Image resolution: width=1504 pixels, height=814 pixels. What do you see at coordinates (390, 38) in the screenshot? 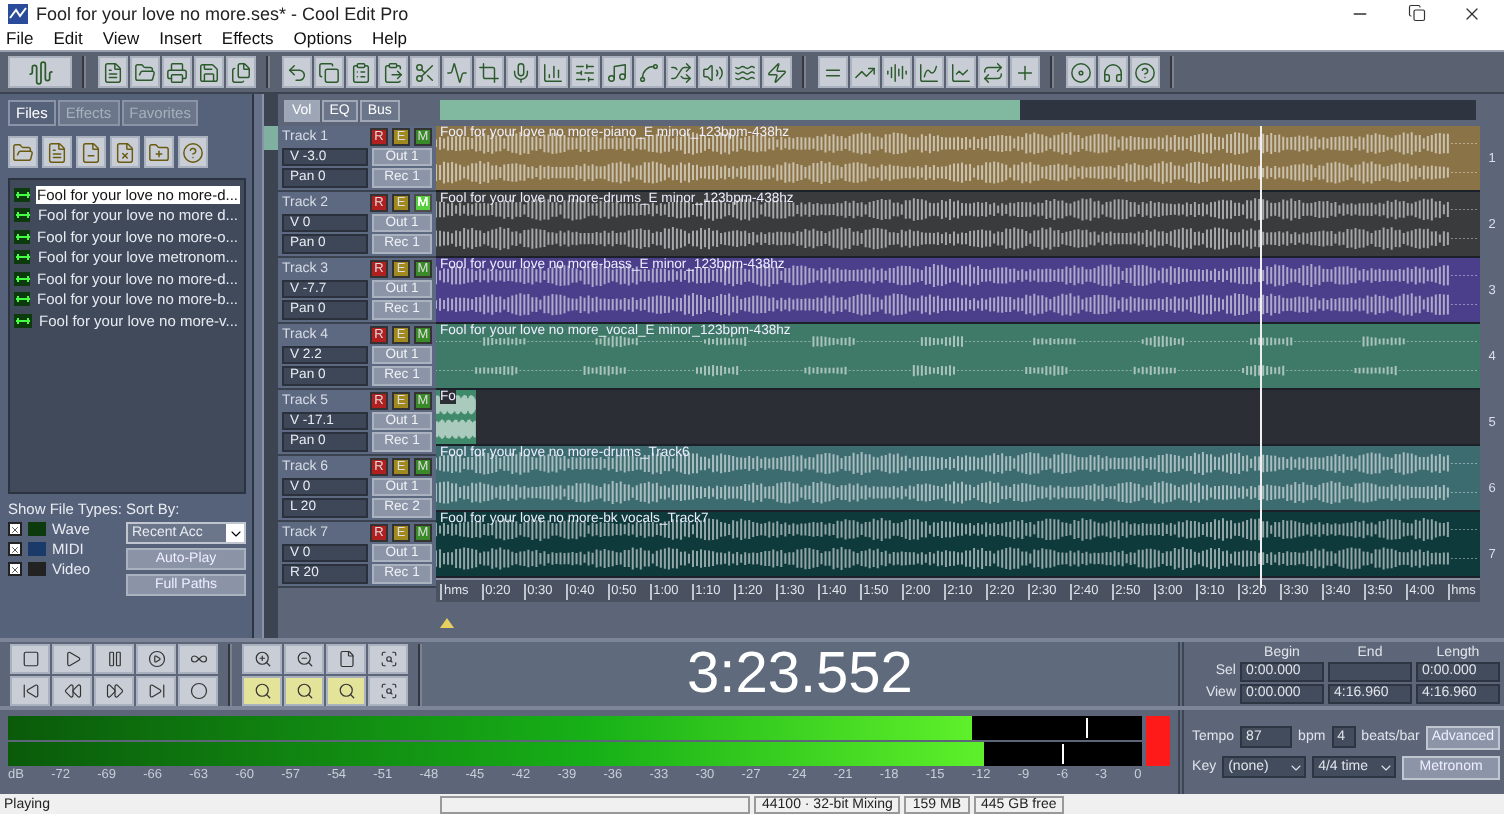
I see `menu-item: Help` at bounding box center [390, 38].